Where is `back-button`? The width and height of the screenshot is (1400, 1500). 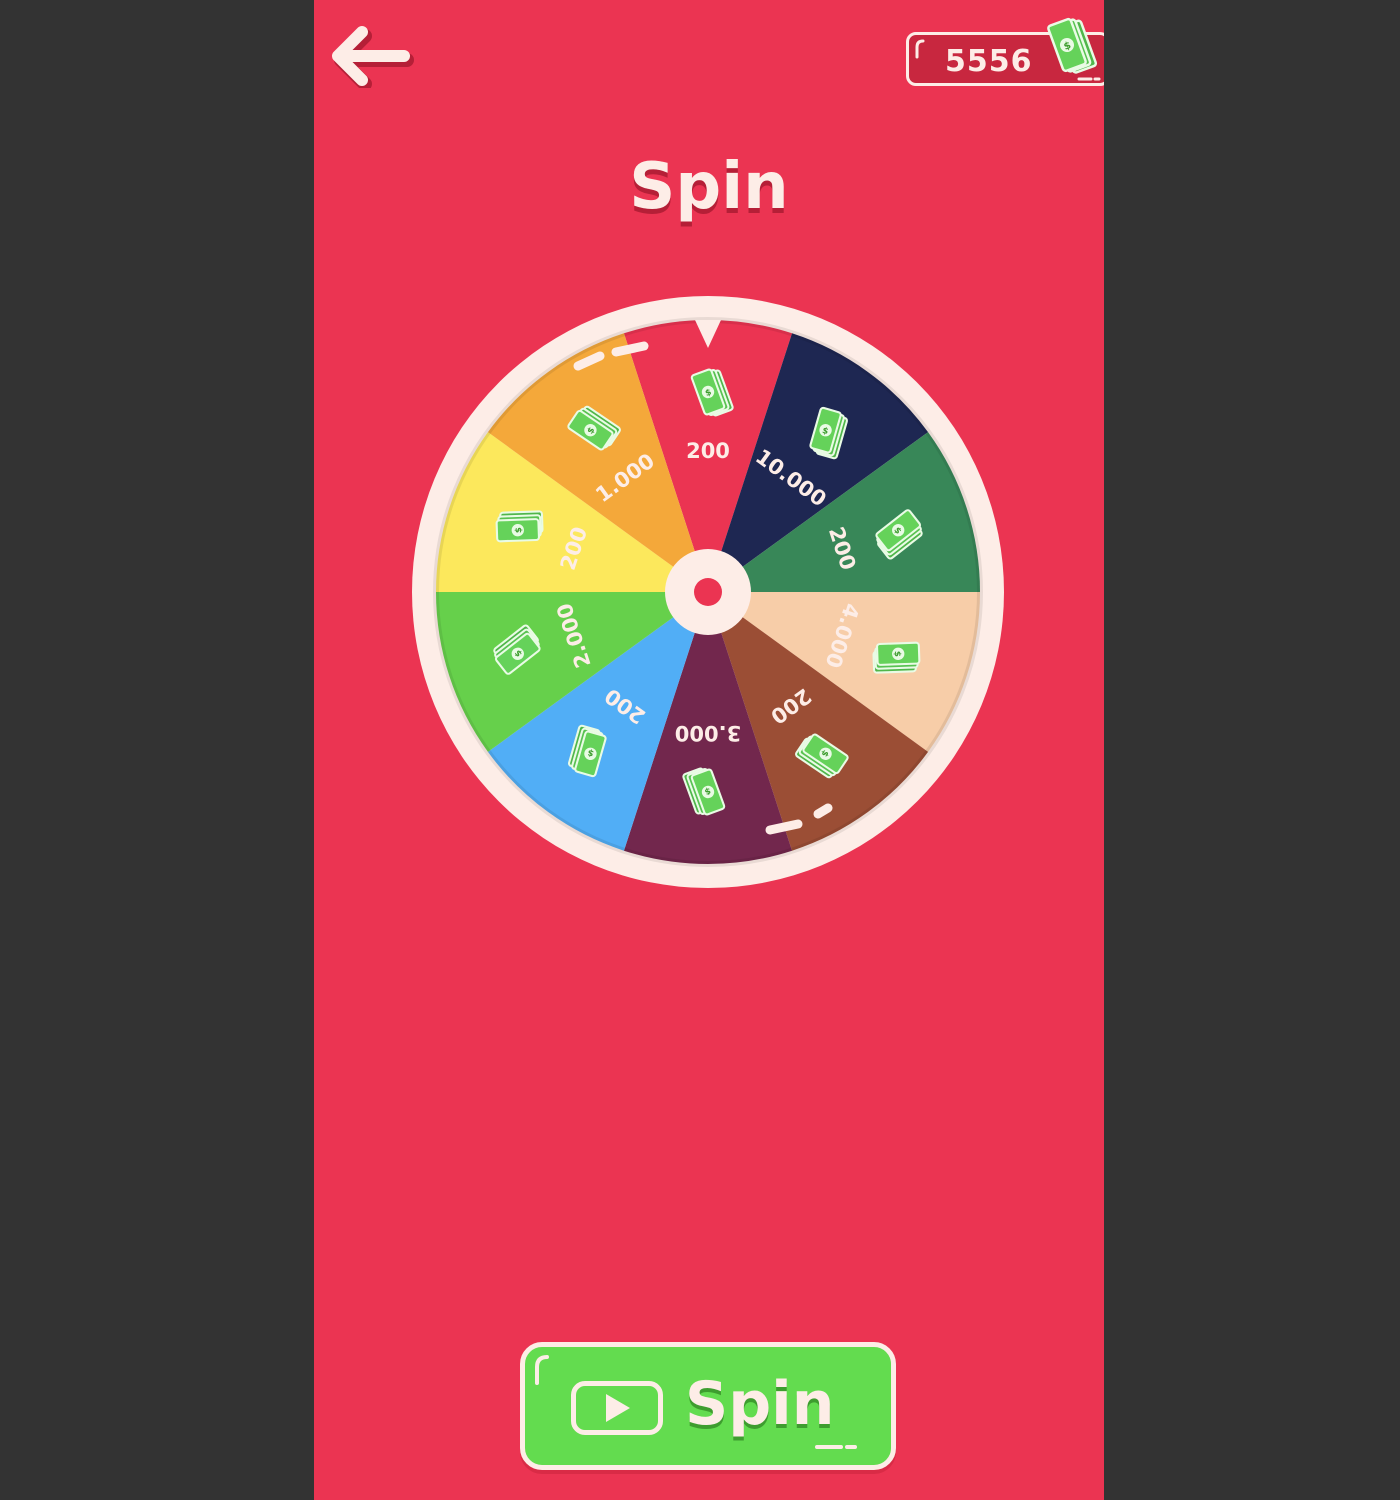 back-button is located at coordinates (373, 57).